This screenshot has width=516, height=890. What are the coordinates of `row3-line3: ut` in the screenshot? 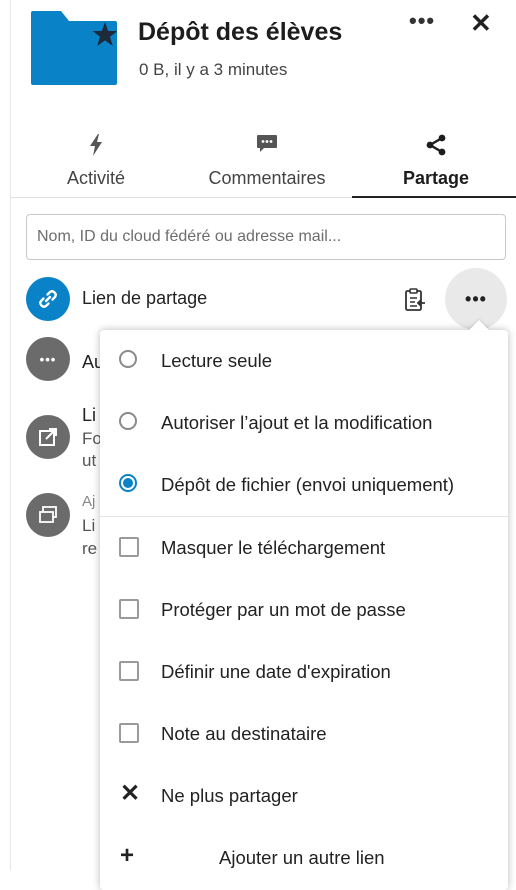 It's located at (89, 460).